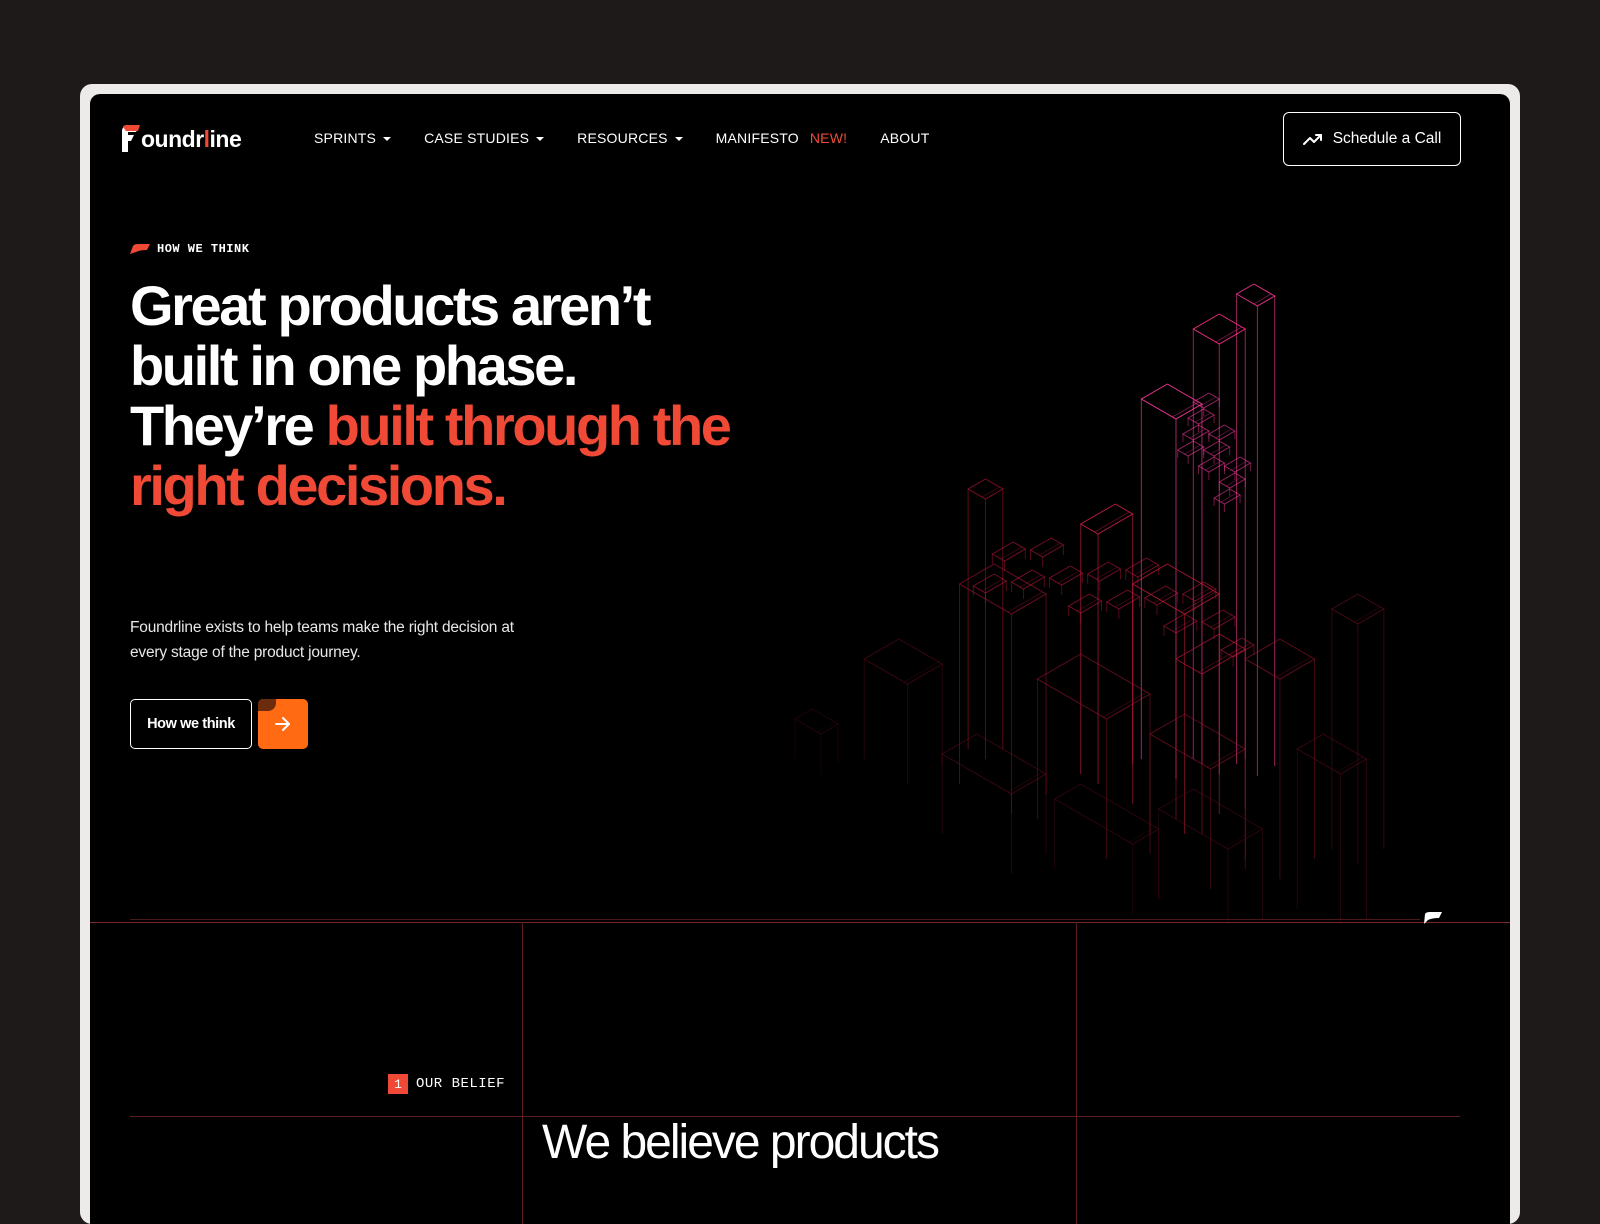 The height and width of the screenshot is (1224, 1600). What do you see at coordinates (741, 1142) in the screenshot?
I see `belief-headline: We believe products` at bounding box center [741, 1142].